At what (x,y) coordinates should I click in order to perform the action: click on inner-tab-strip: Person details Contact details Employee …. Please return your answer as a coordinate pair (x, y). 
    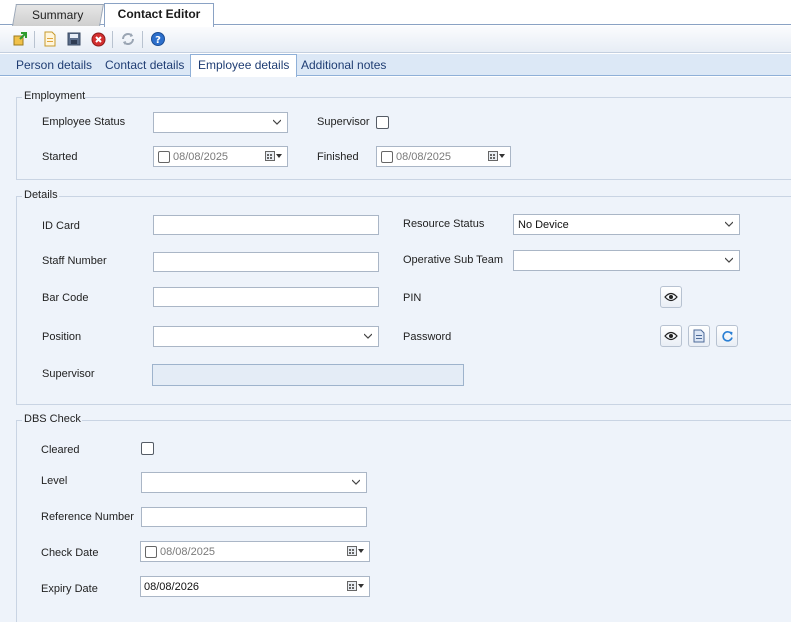
    Looking at the image, I should click on (395, 65).